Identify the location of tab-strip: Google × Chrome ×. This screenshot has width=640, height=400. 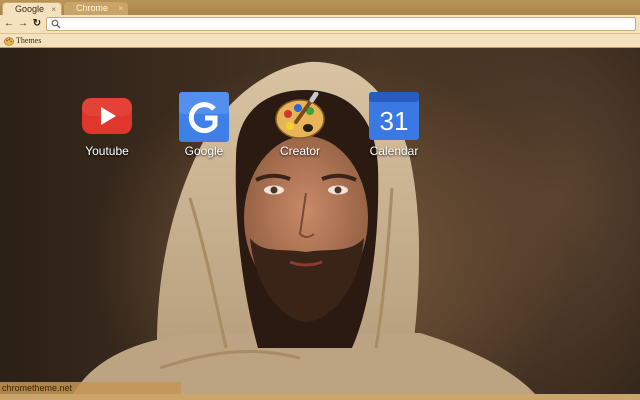
(320, 7).